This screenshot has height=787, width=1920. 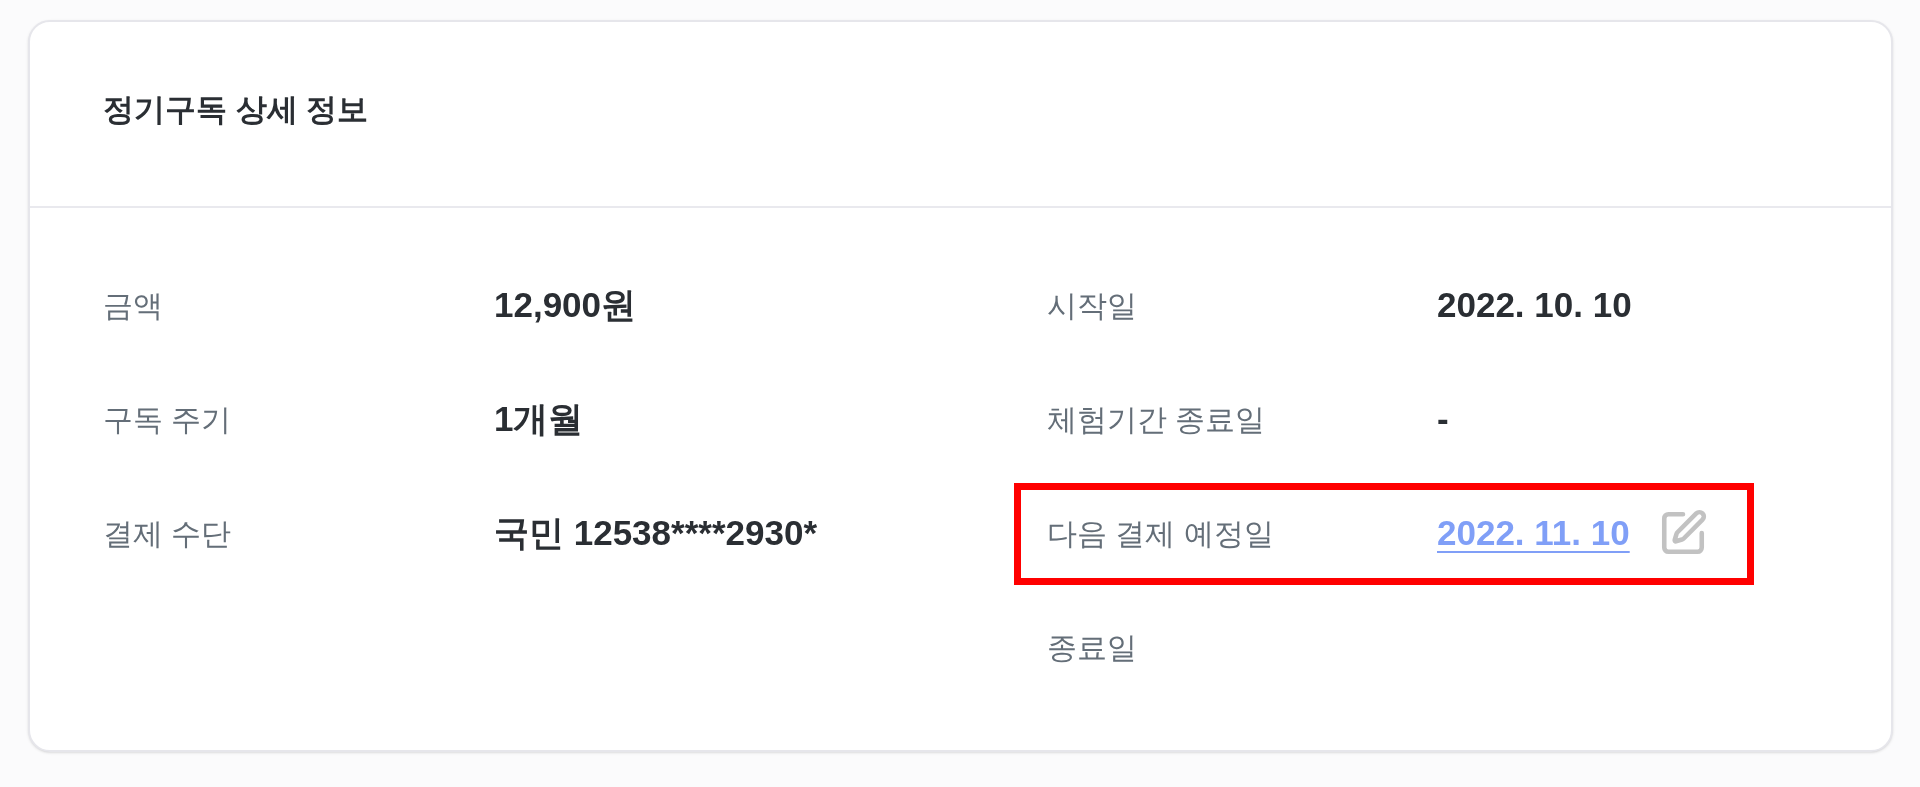 I want to click on field-value: -, so click(x=1443, y=418).